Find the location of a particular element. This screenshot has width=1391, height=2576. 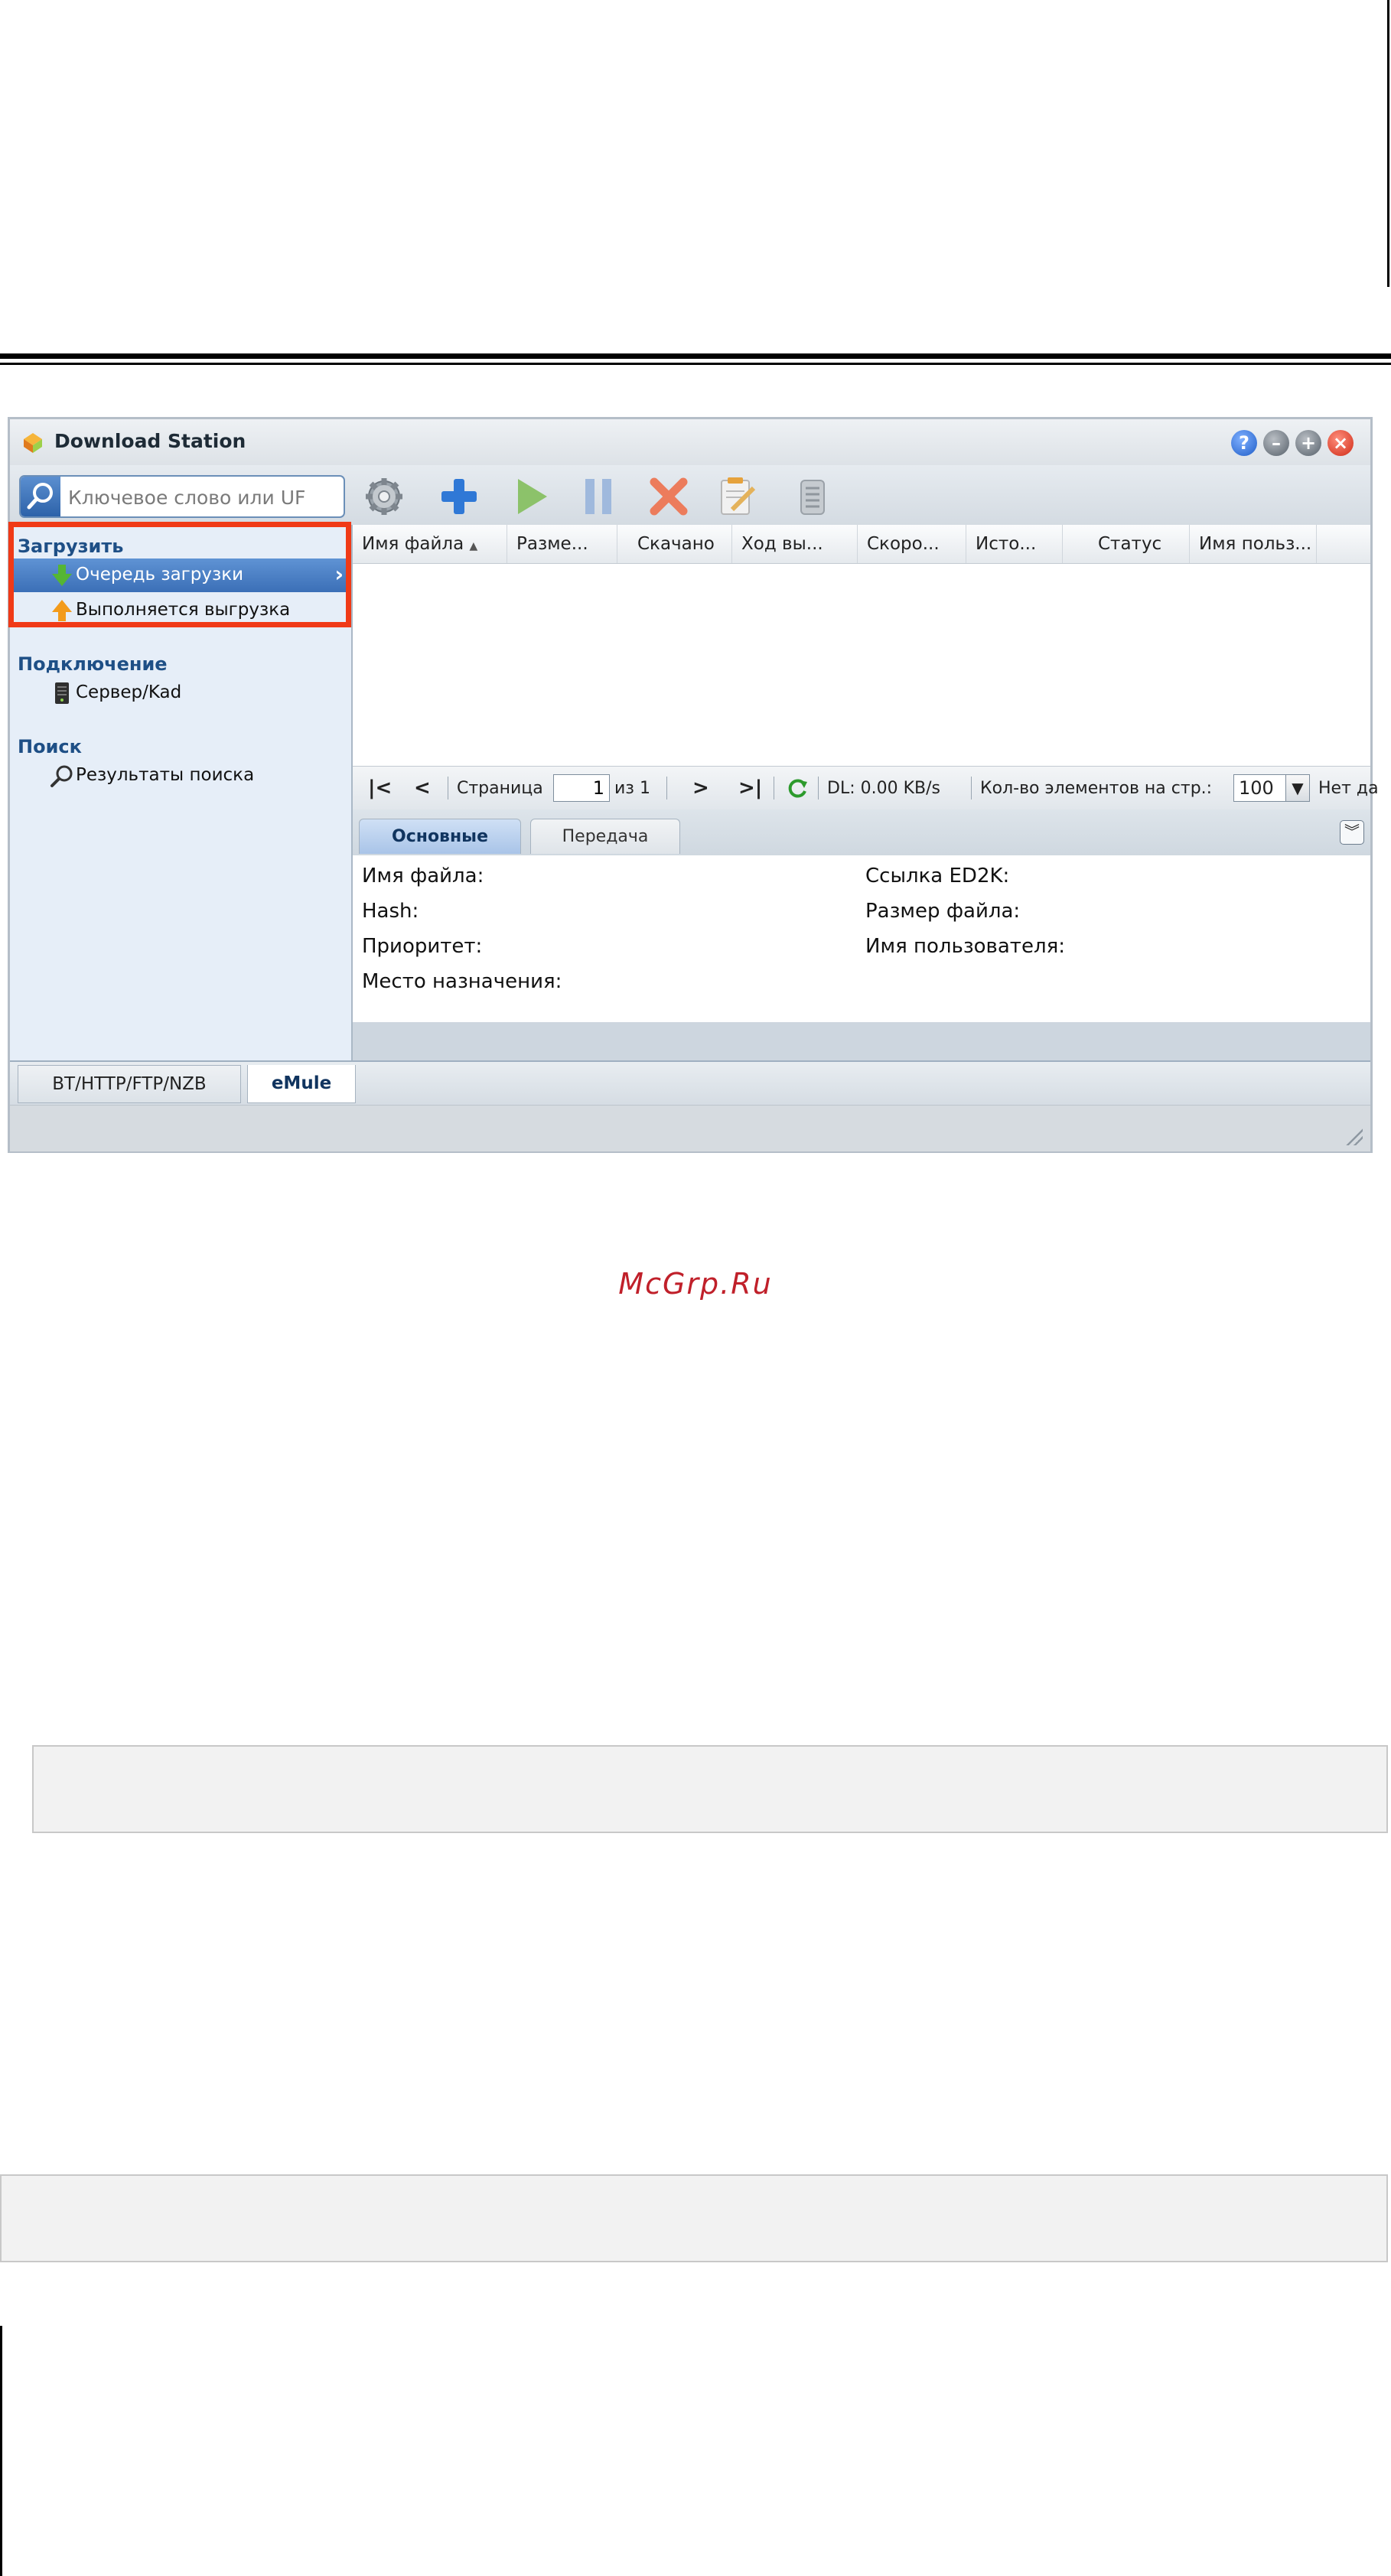

page-rule-thick is located at coordinates (695, 356).